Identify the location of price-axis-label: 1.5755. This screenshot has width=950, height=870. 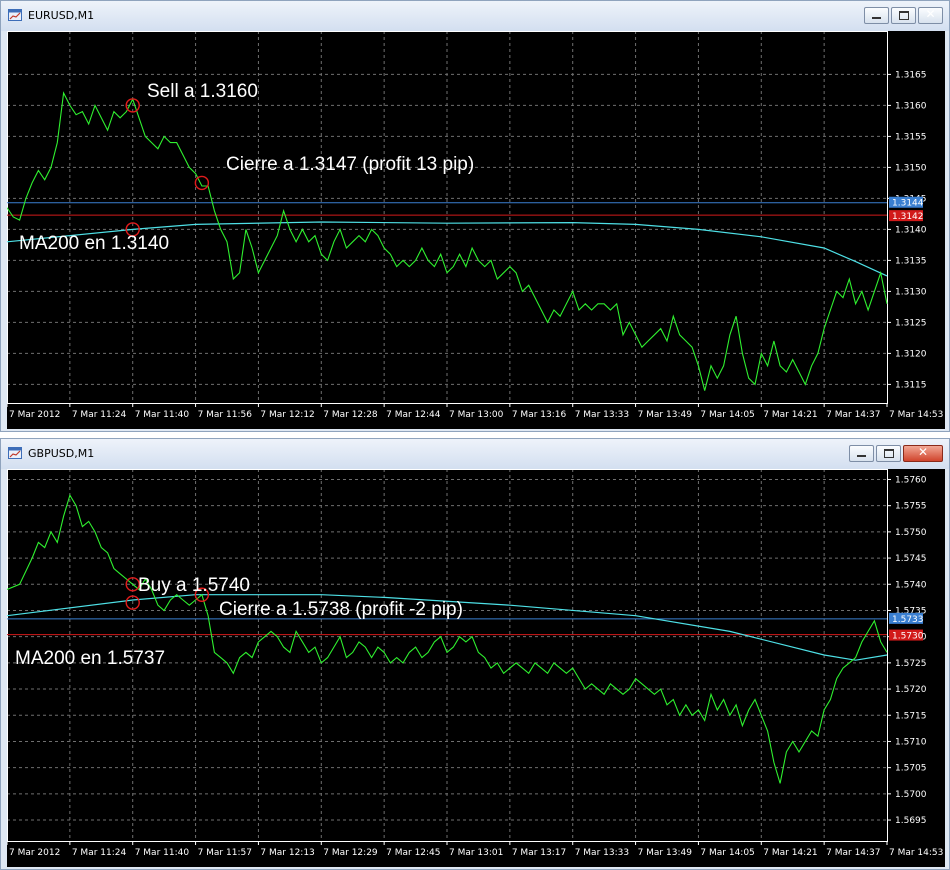
(911, 507).